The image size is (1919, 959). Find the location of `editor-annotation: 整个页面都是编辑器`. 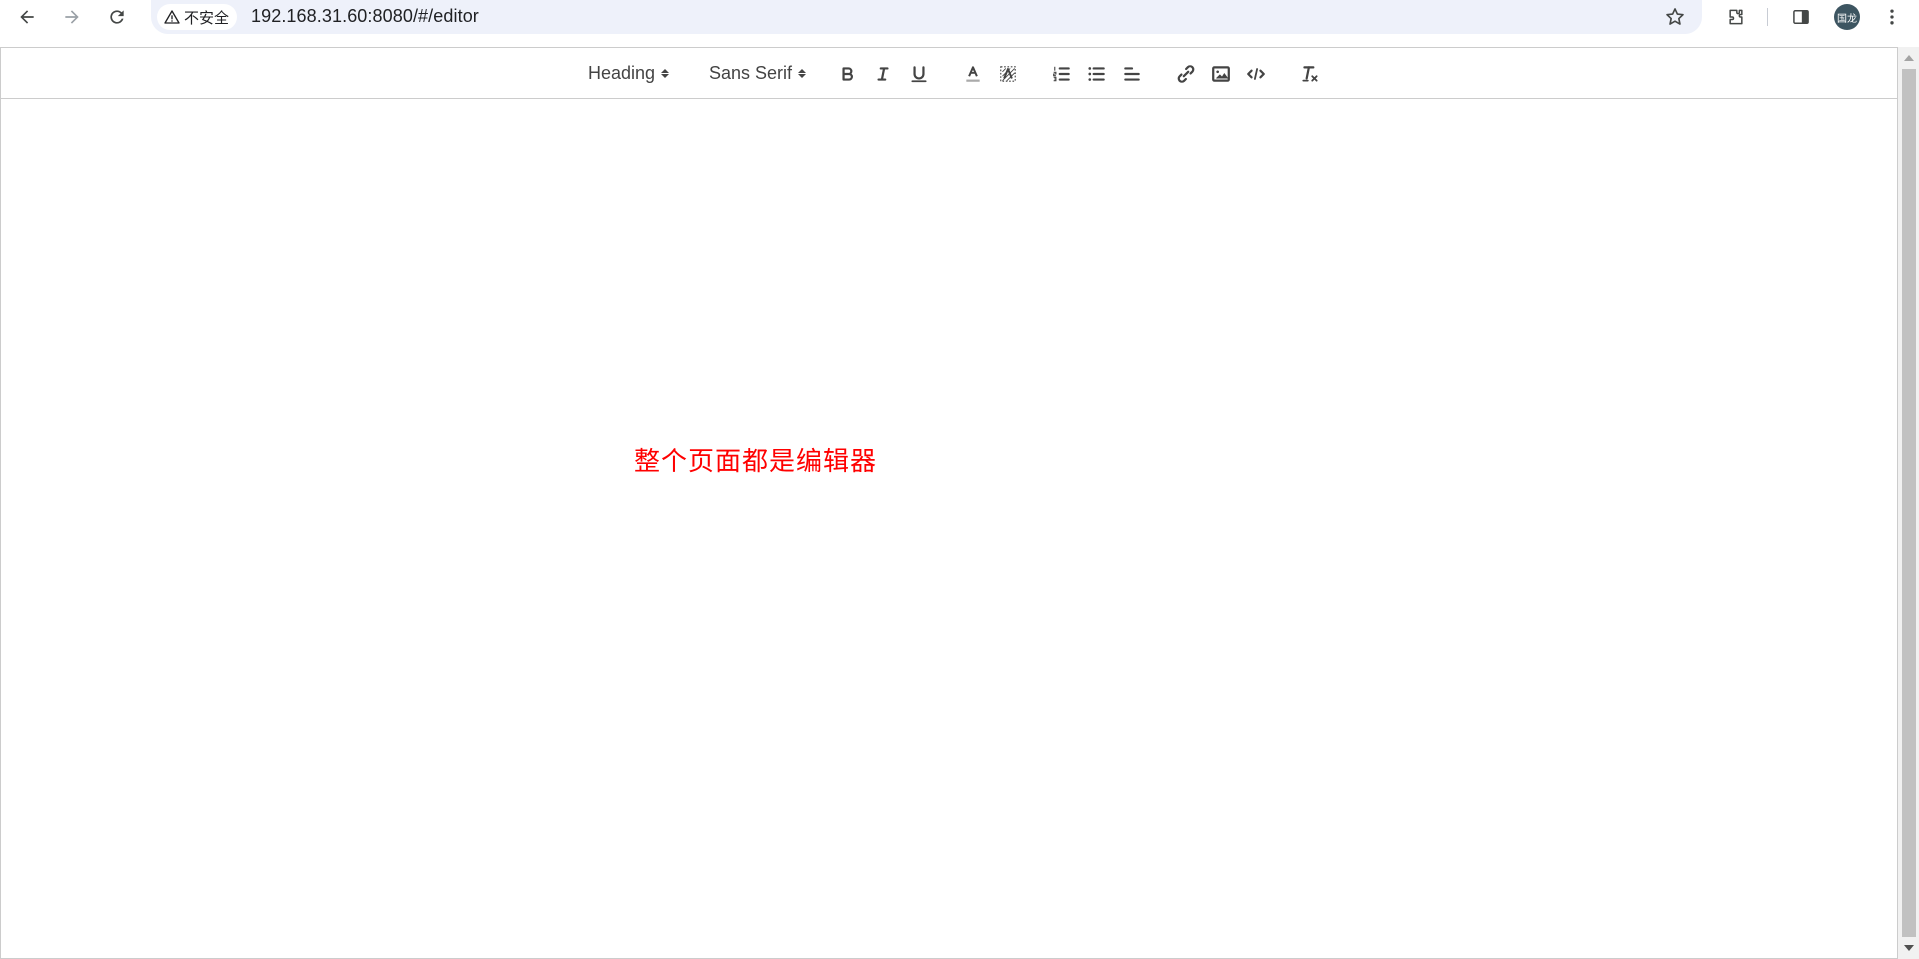

editor-annotation: 整个页面都是编辑器 is located at coordinates (756, 462).